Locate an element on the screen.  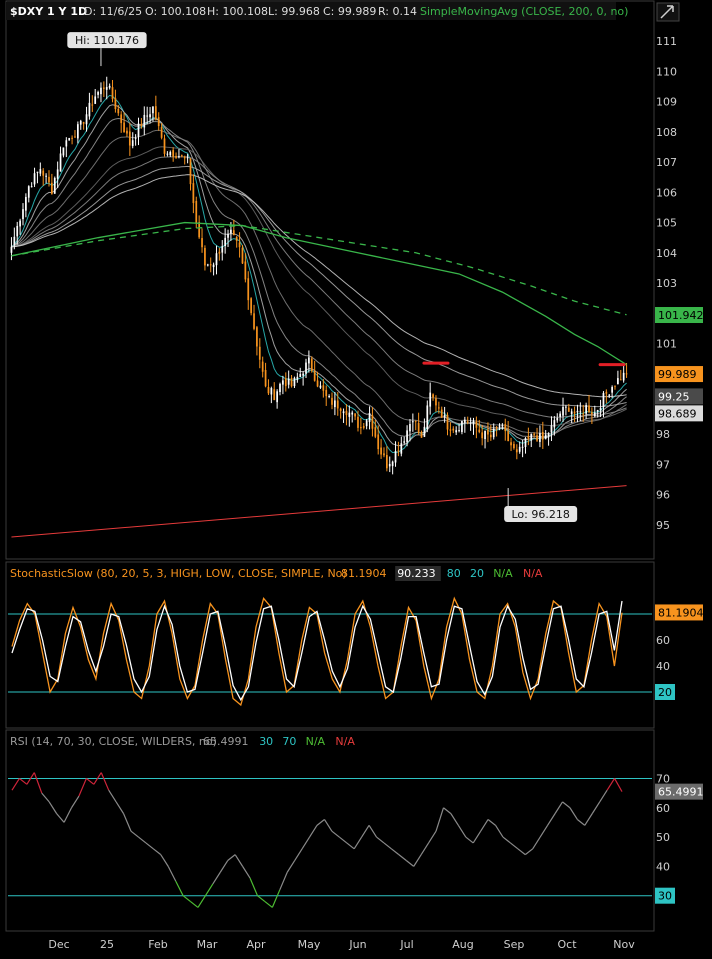
price-tick-label: 95 is located at coordinates (663, 525).